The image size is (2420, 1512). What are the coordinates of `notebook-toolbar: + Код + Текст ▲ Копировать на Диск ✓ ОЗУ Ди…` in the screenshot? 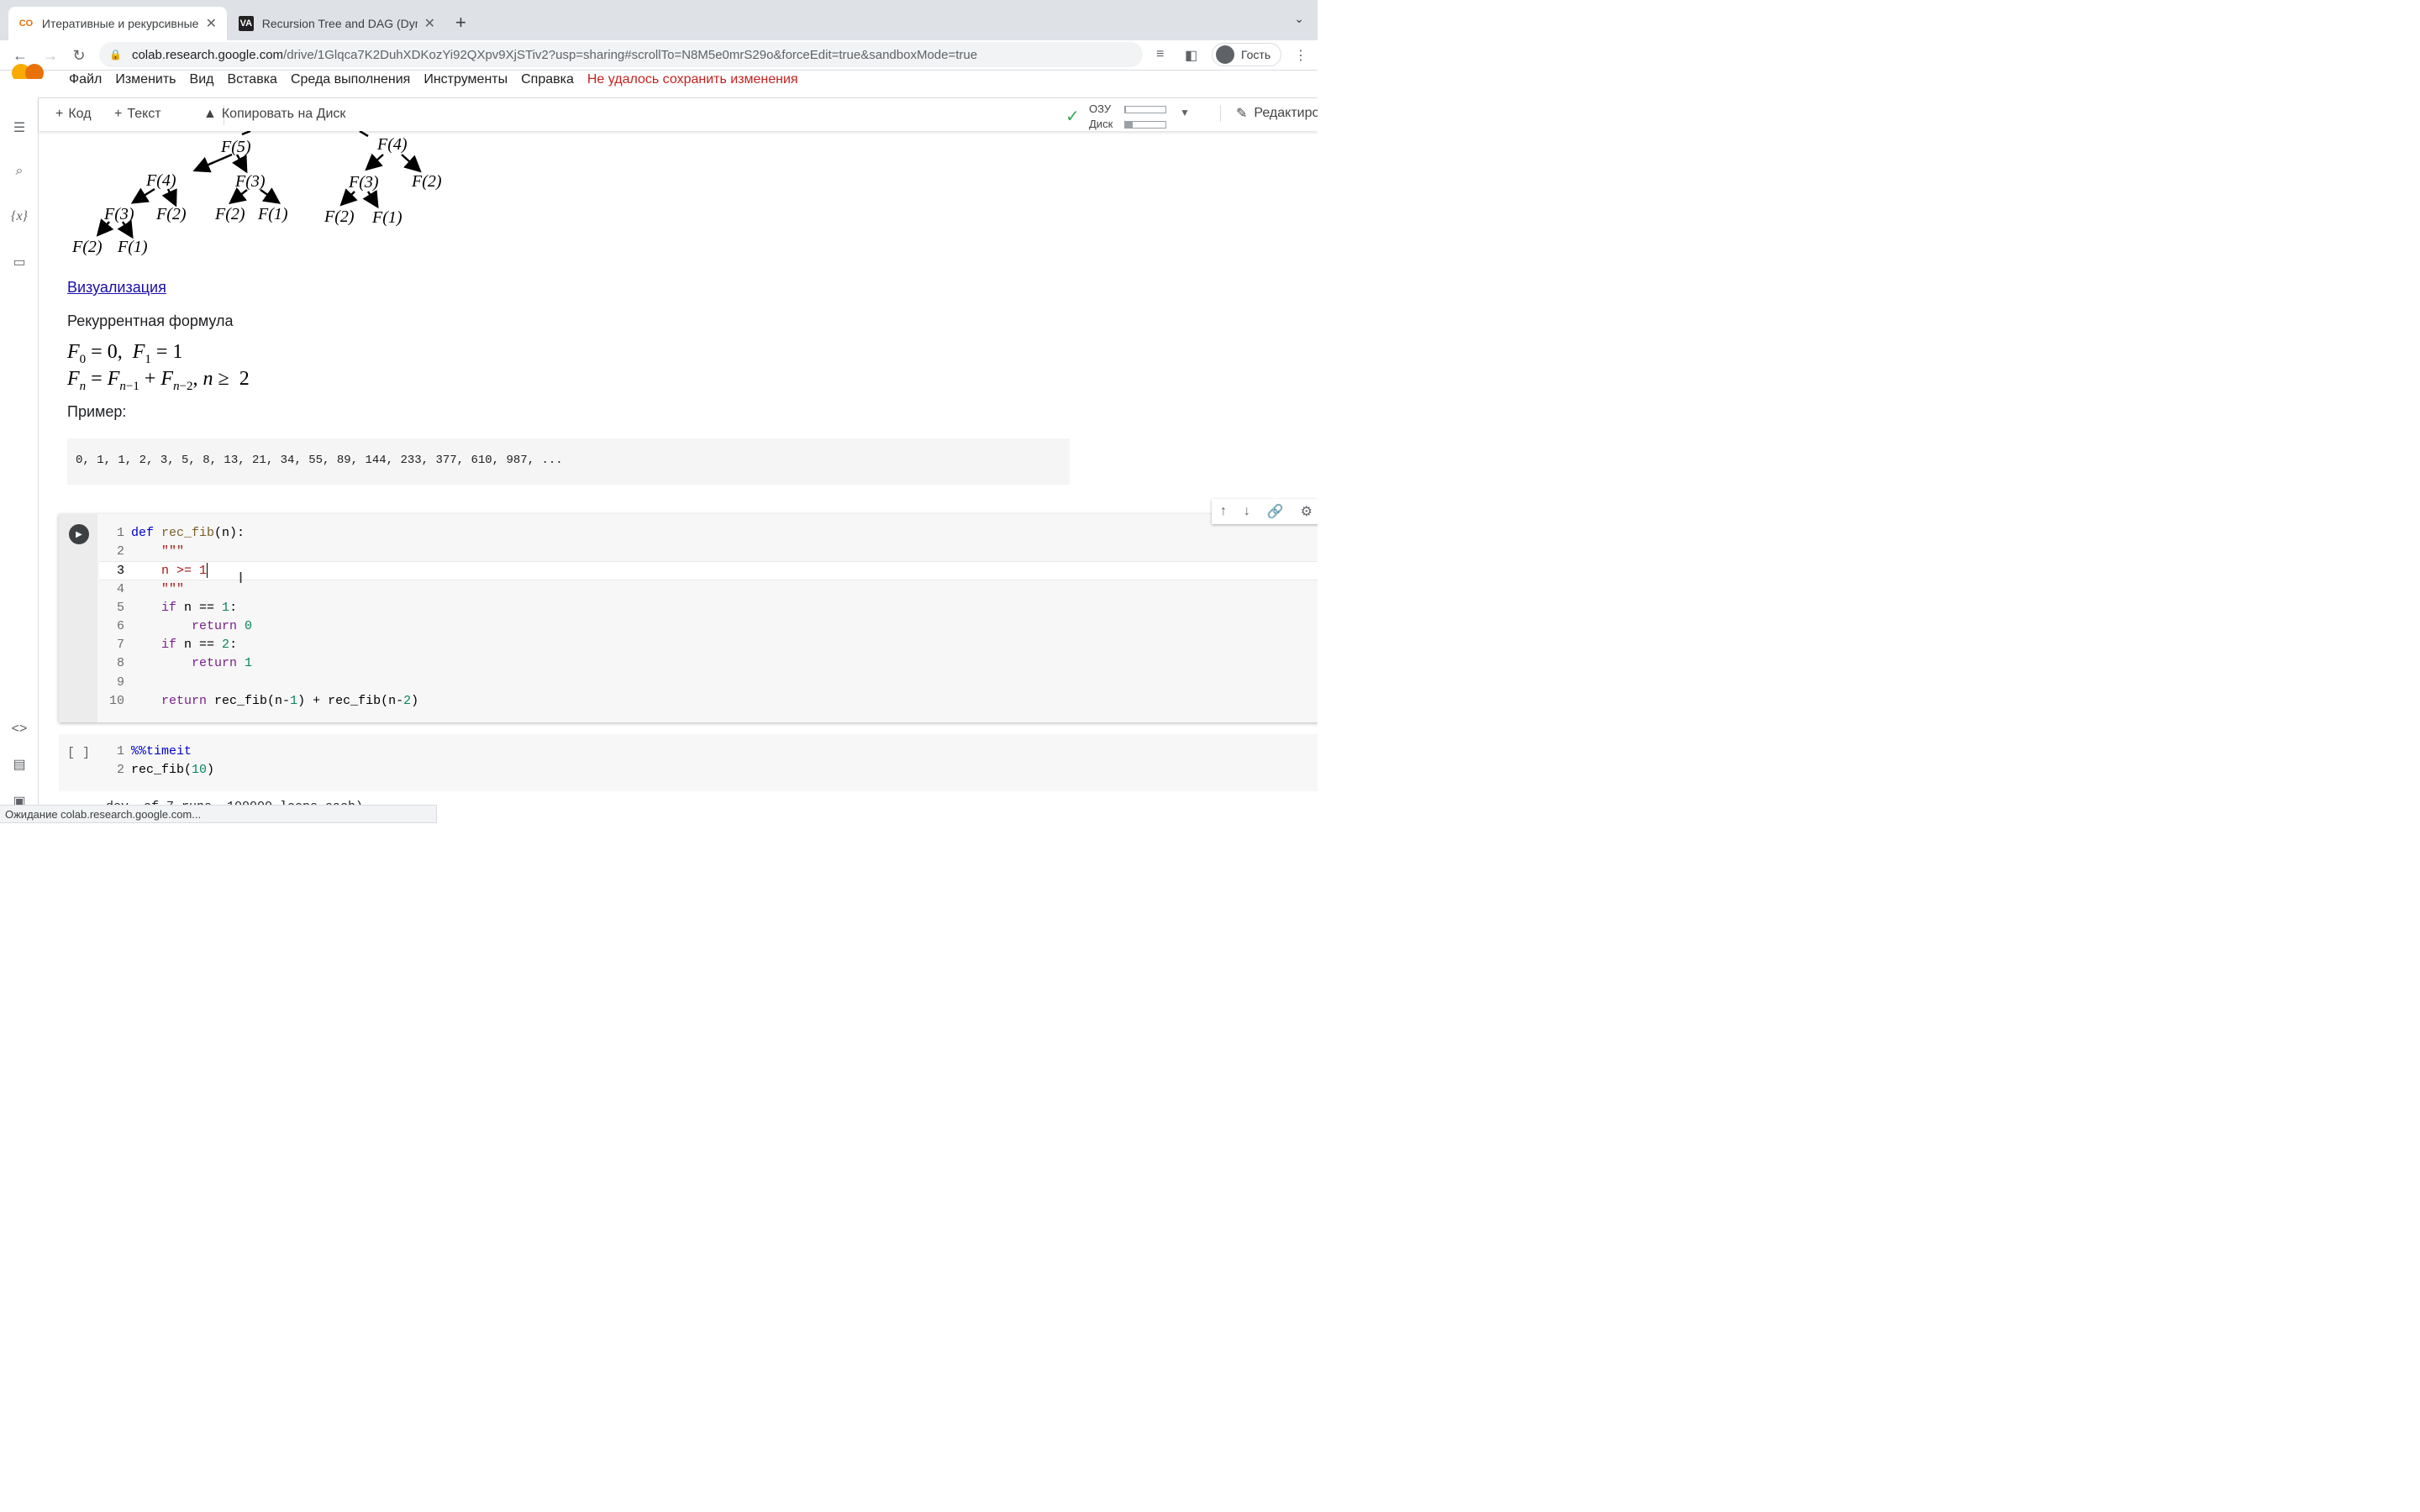 It's located at (678, 114).